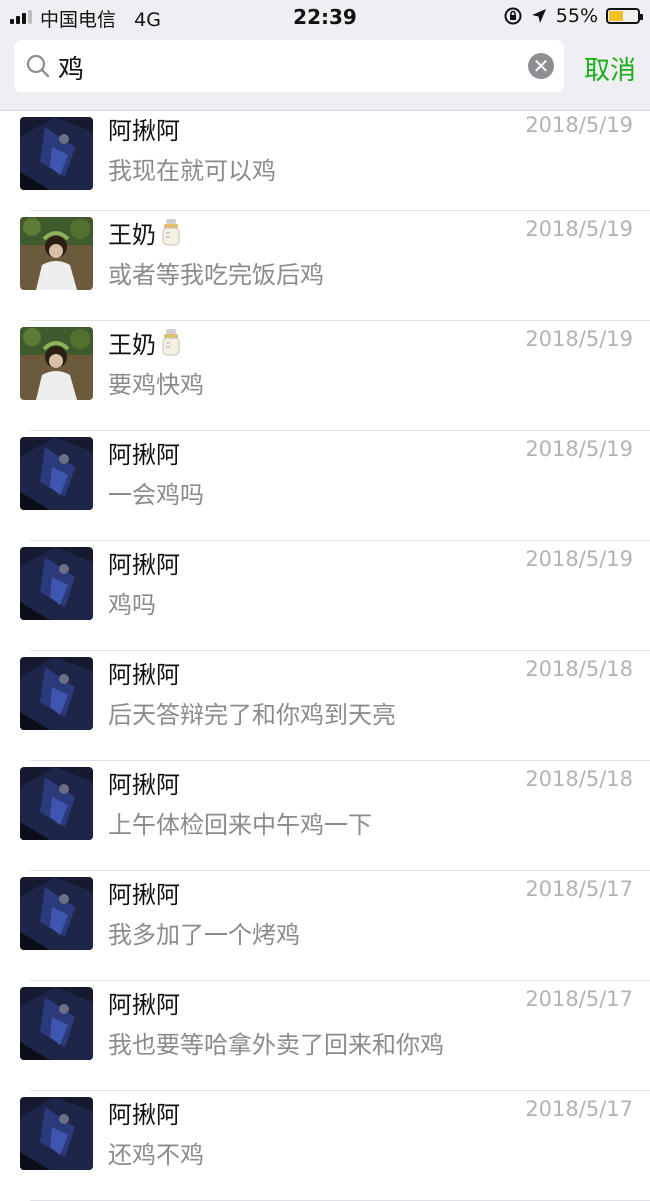  Describe the element at coordinates (576, 16) in the screenshot. I see `battery-percent: 55%` at that location.